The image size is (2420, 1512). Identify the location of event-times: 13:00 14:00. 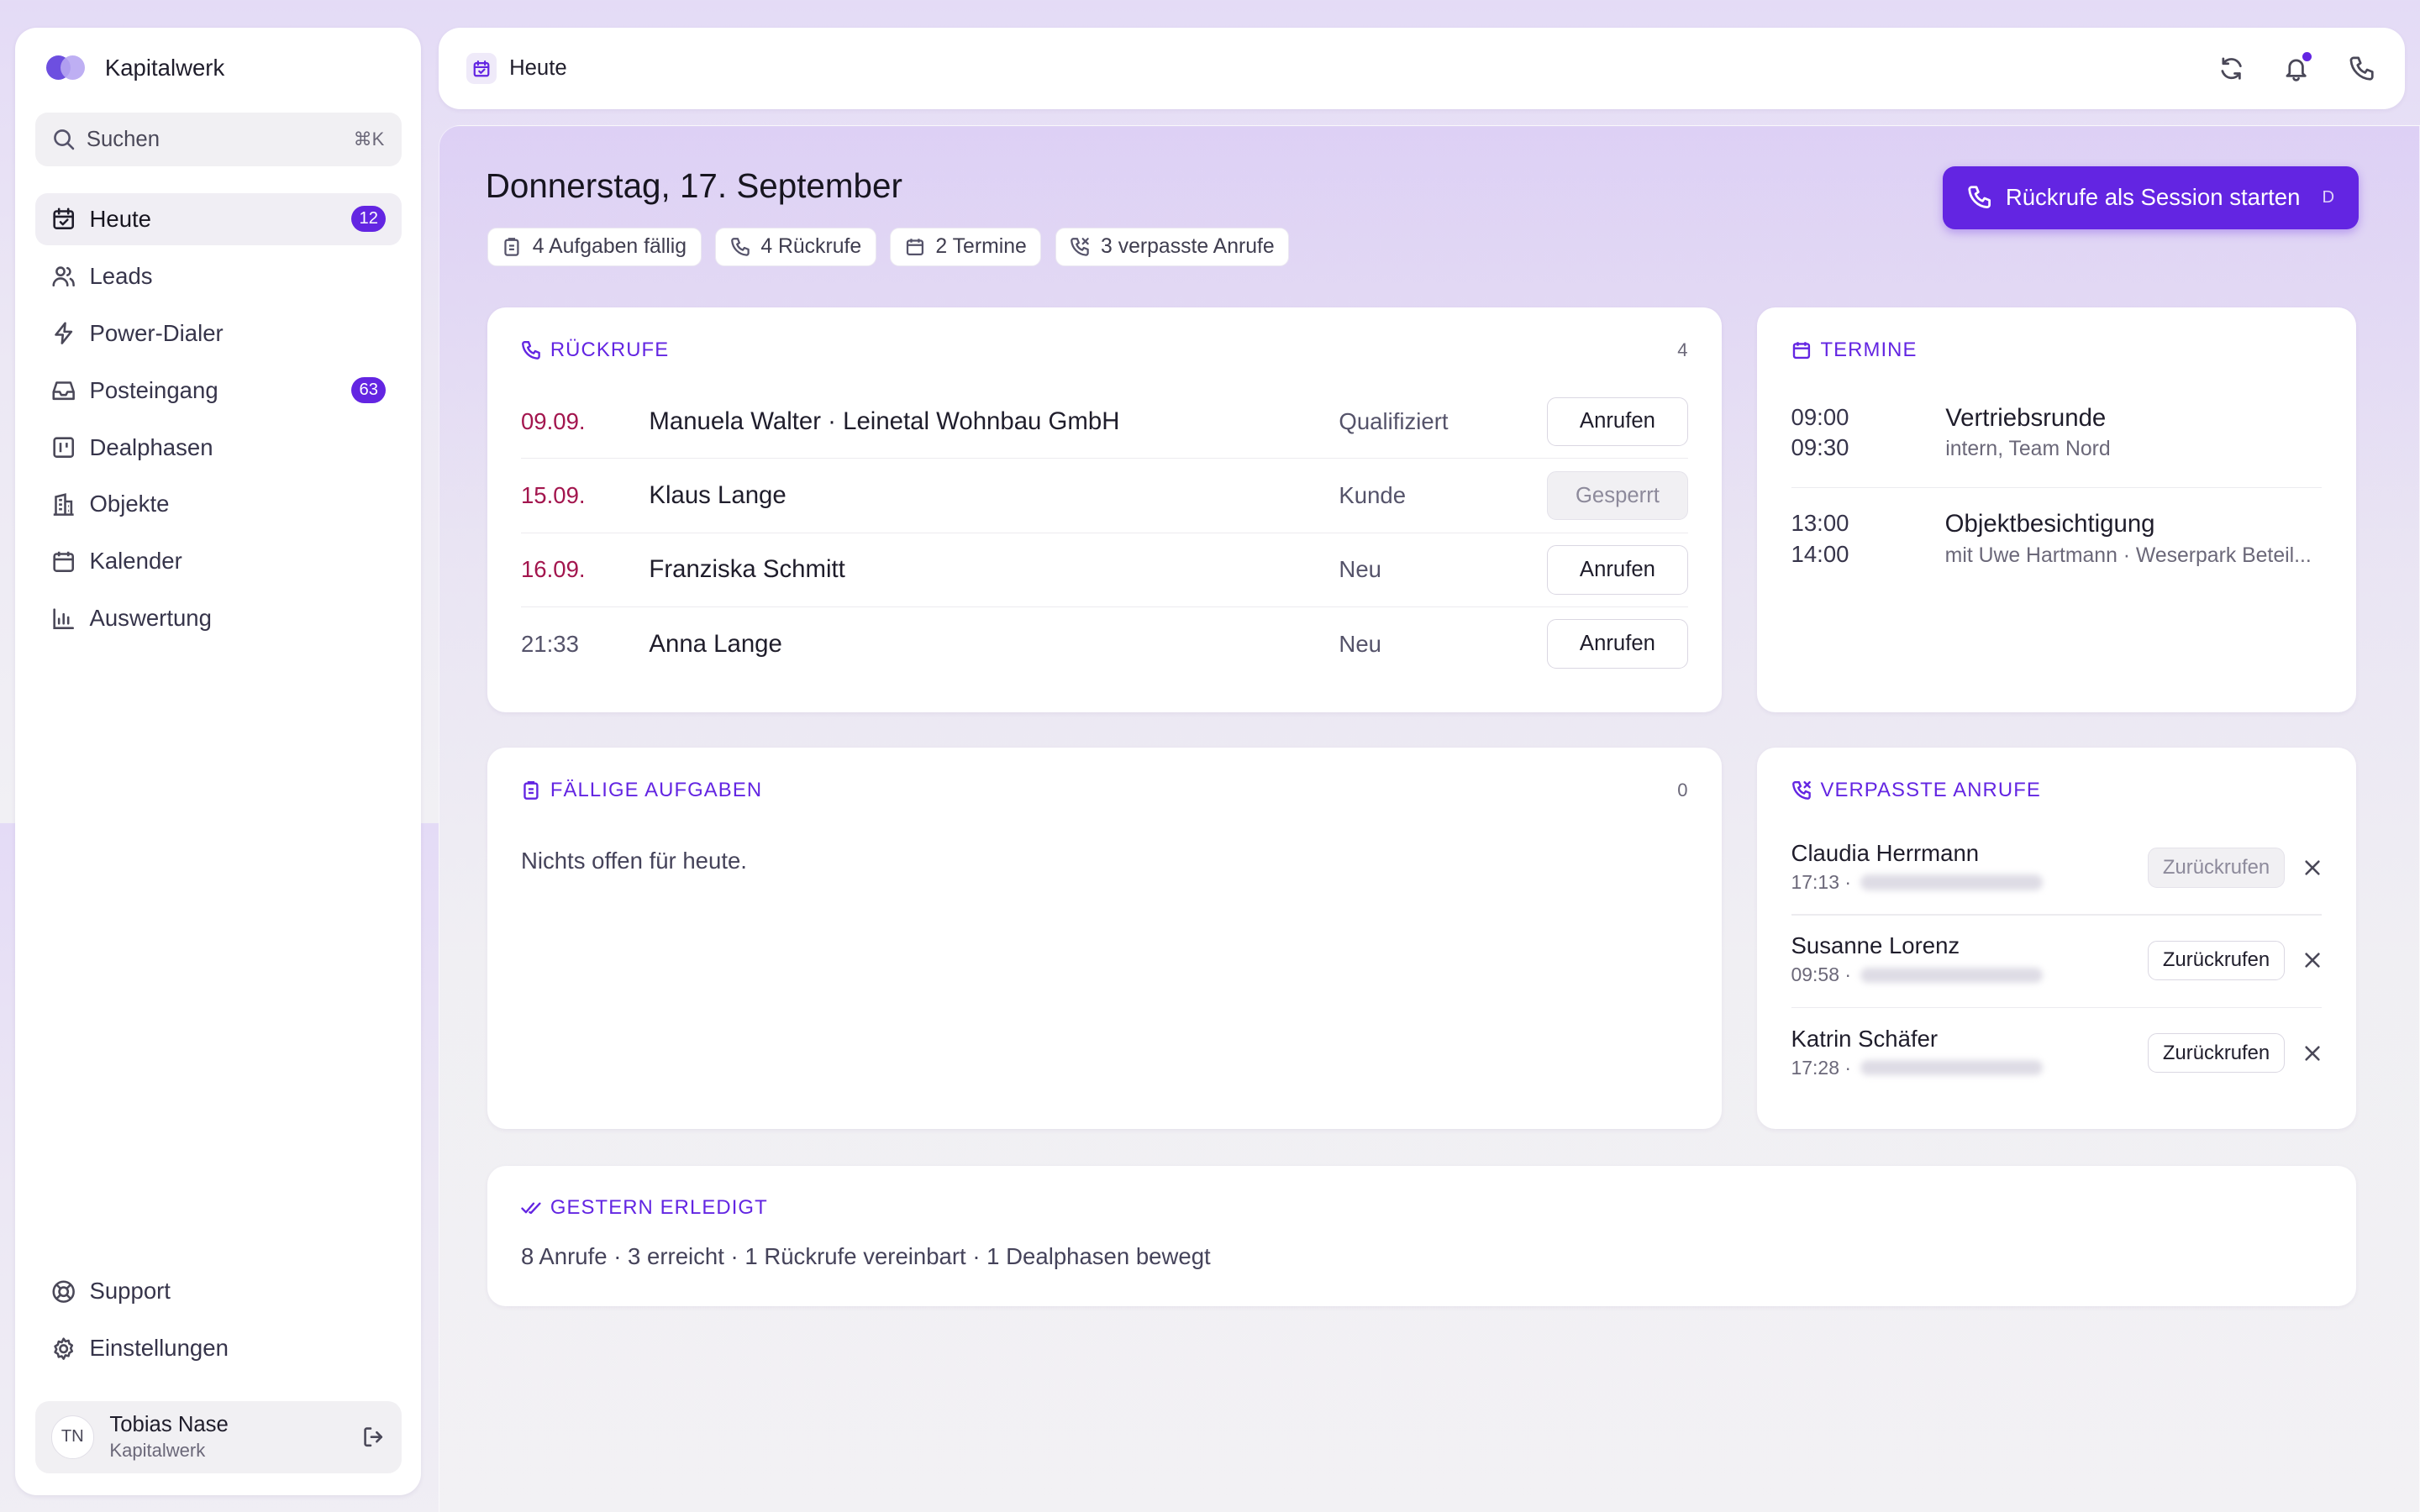
(1868, 561).